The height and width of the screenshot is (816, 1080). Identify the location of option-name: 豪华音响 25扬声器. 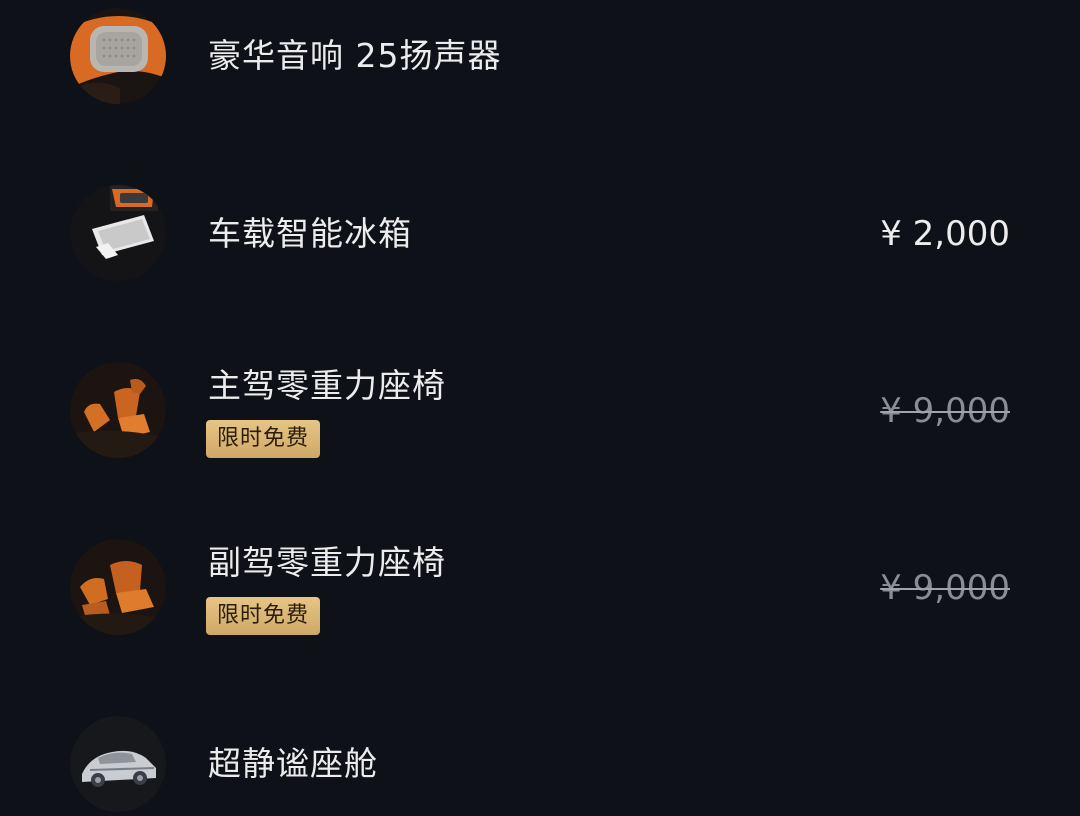
(355, 55).